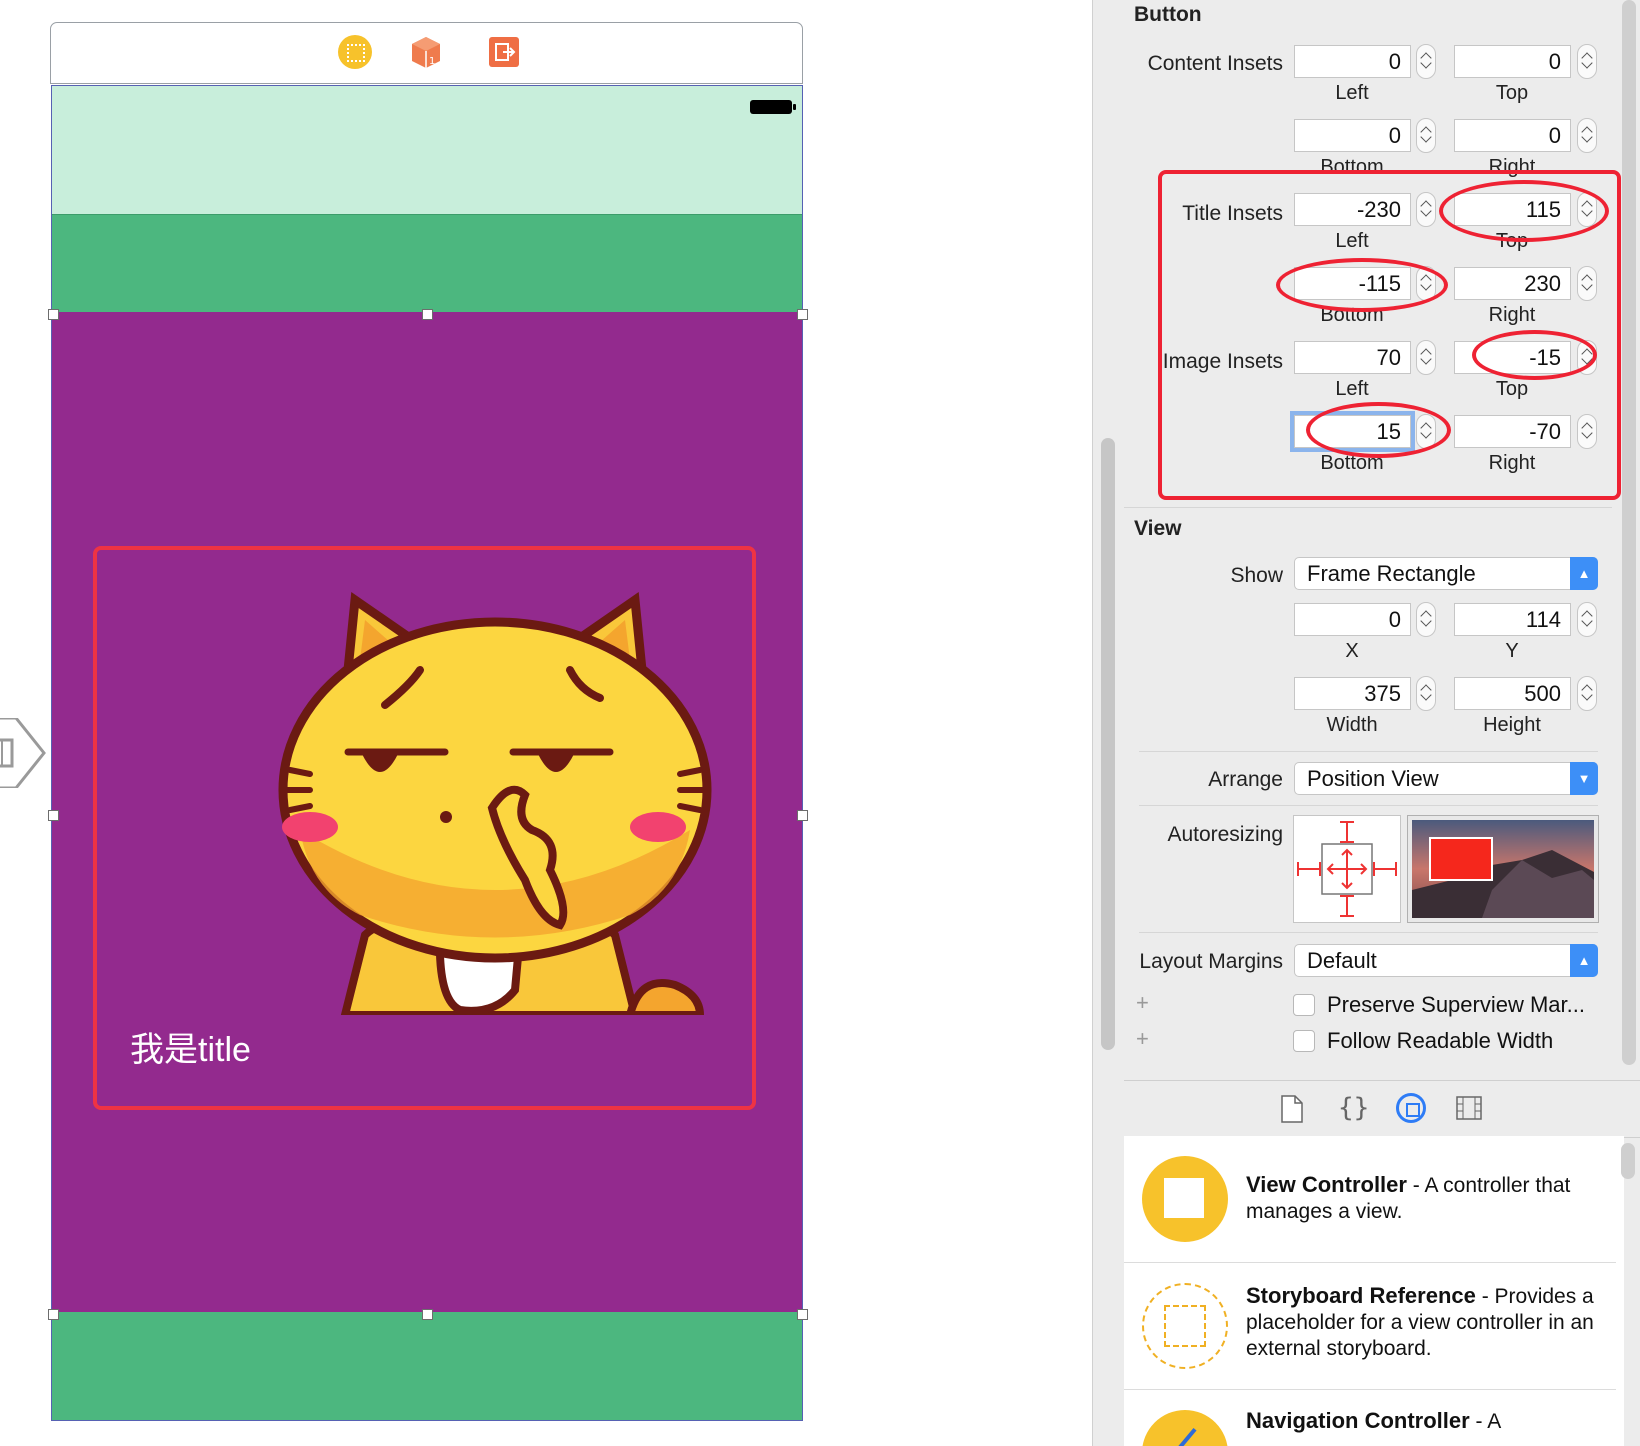 Image resolution: width=1640 pixels, height=1446 pixels. What do you see at coordinates (1426, 61) in the screenshot?
I see `content-insets-left-stepper` at bounding box center [1426, 61].